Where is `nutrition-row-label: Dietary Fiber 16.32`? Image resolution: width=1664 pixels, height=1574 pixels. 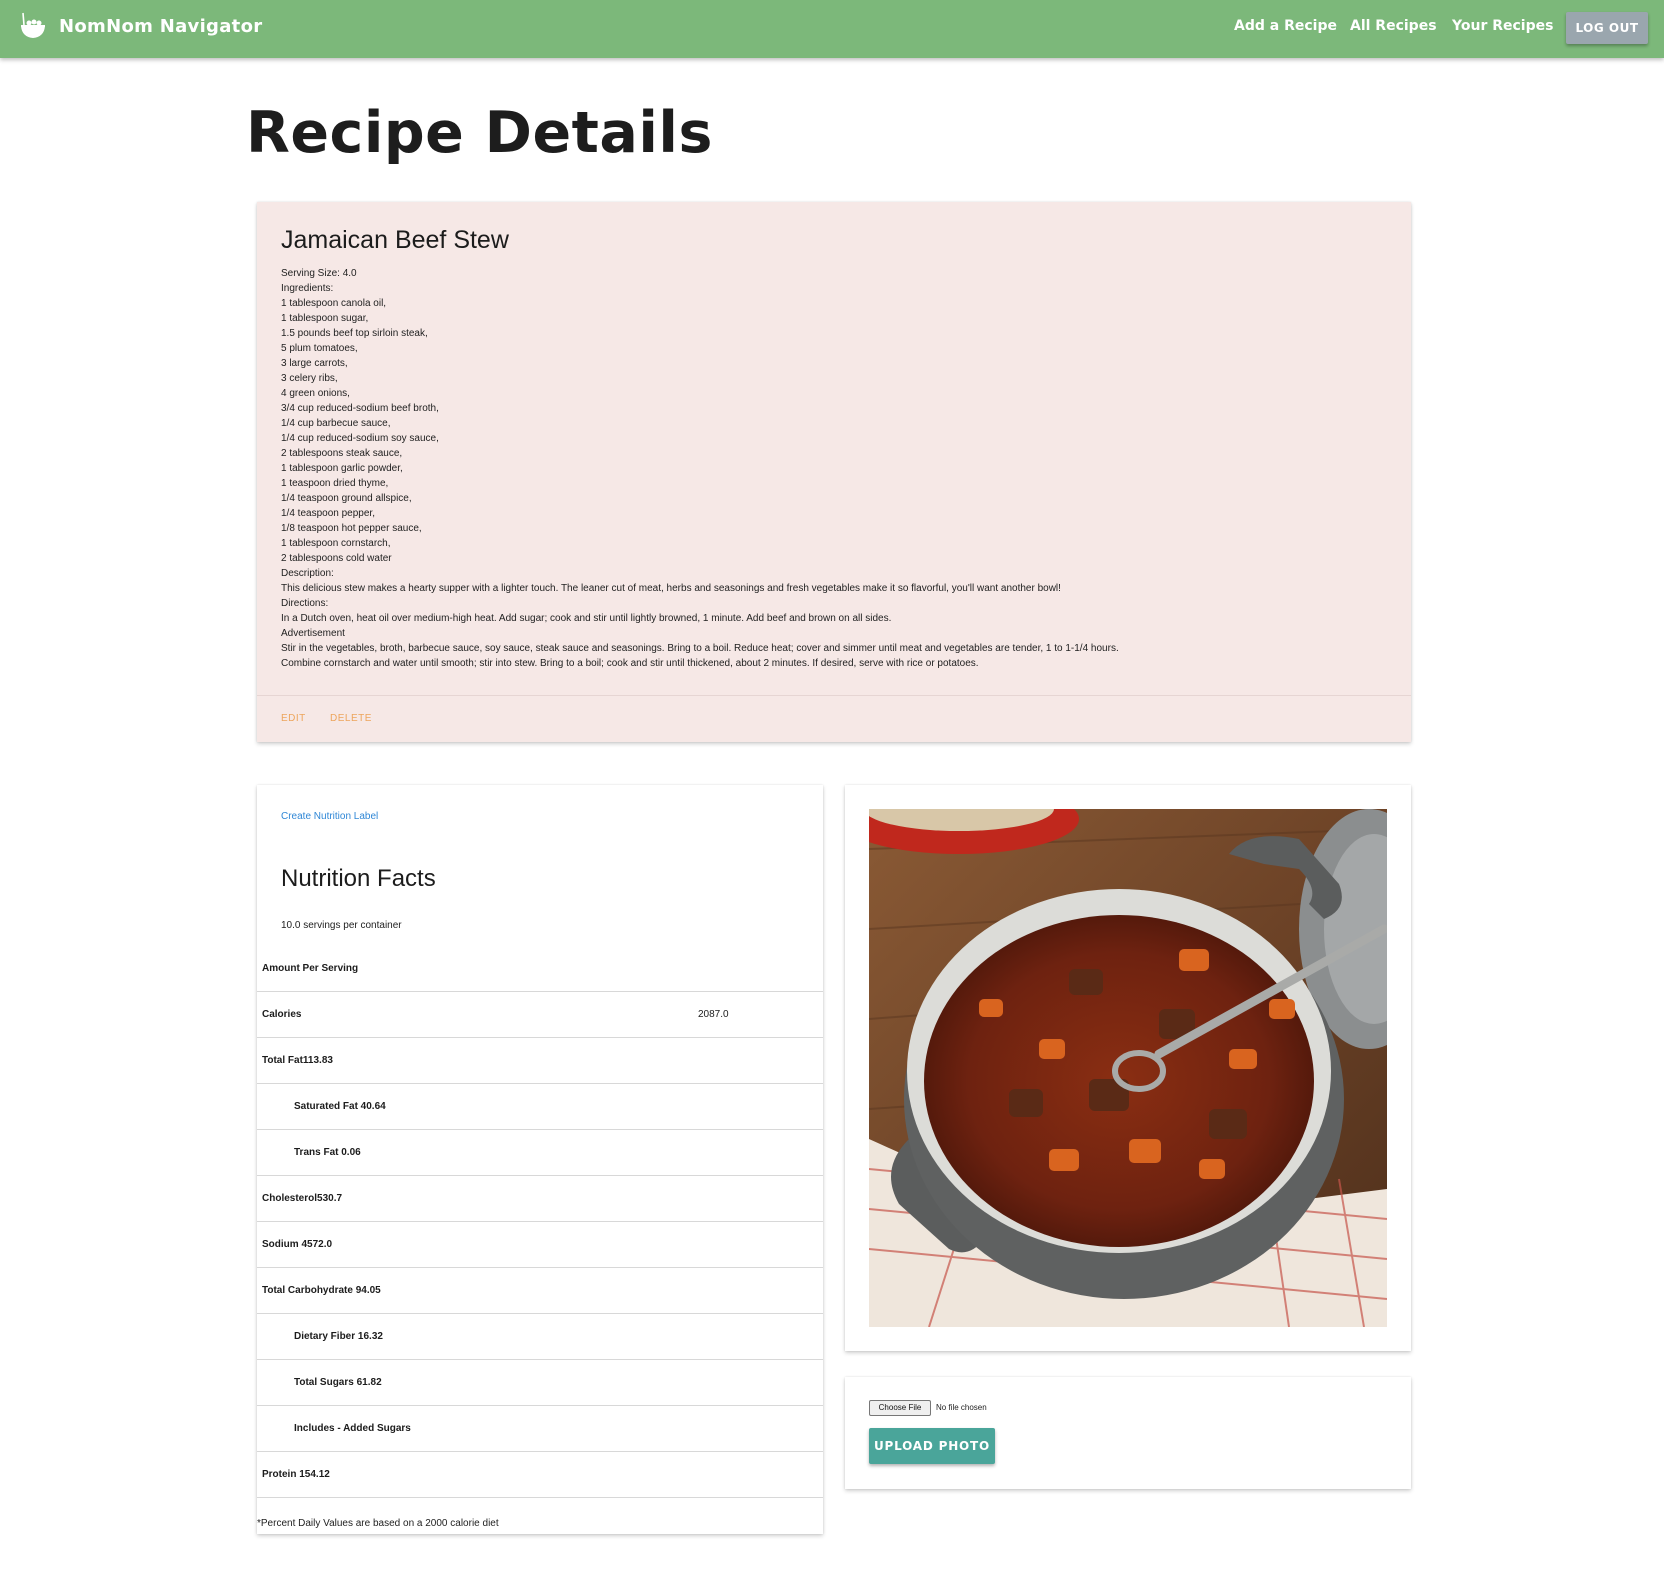 nutrition-row-label: Dietary Fiber 16.32 is located at coordinates (338, 1336).